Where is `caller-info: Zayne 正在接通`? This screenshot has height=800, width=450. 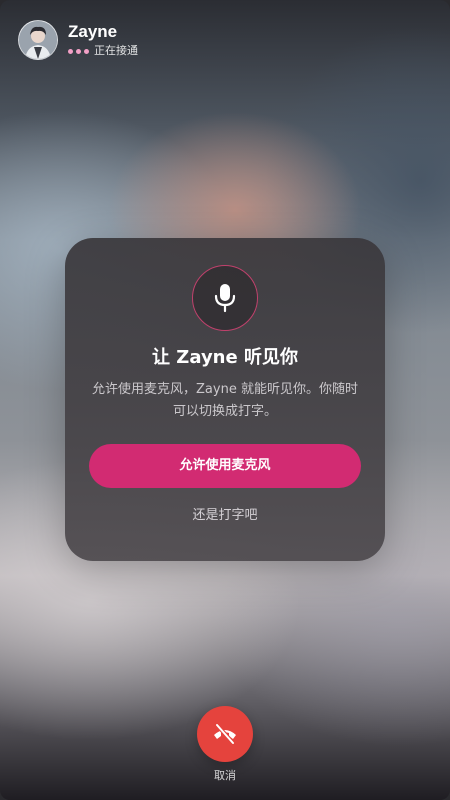 caller-info: Zayne 正在接通 is located at coordinates (103, 40).